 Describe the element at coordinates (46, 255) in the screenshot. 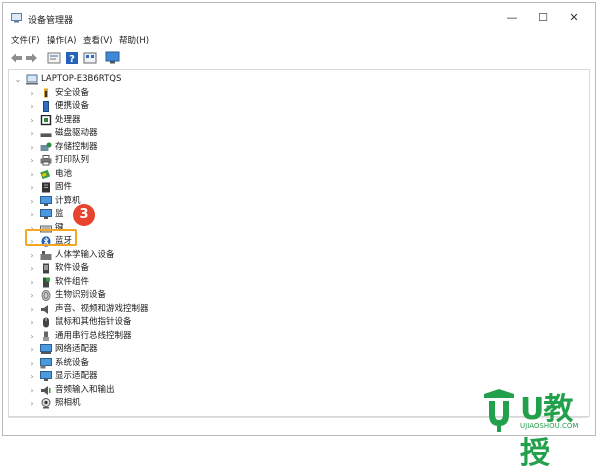

I see `hid-icon` at that location.